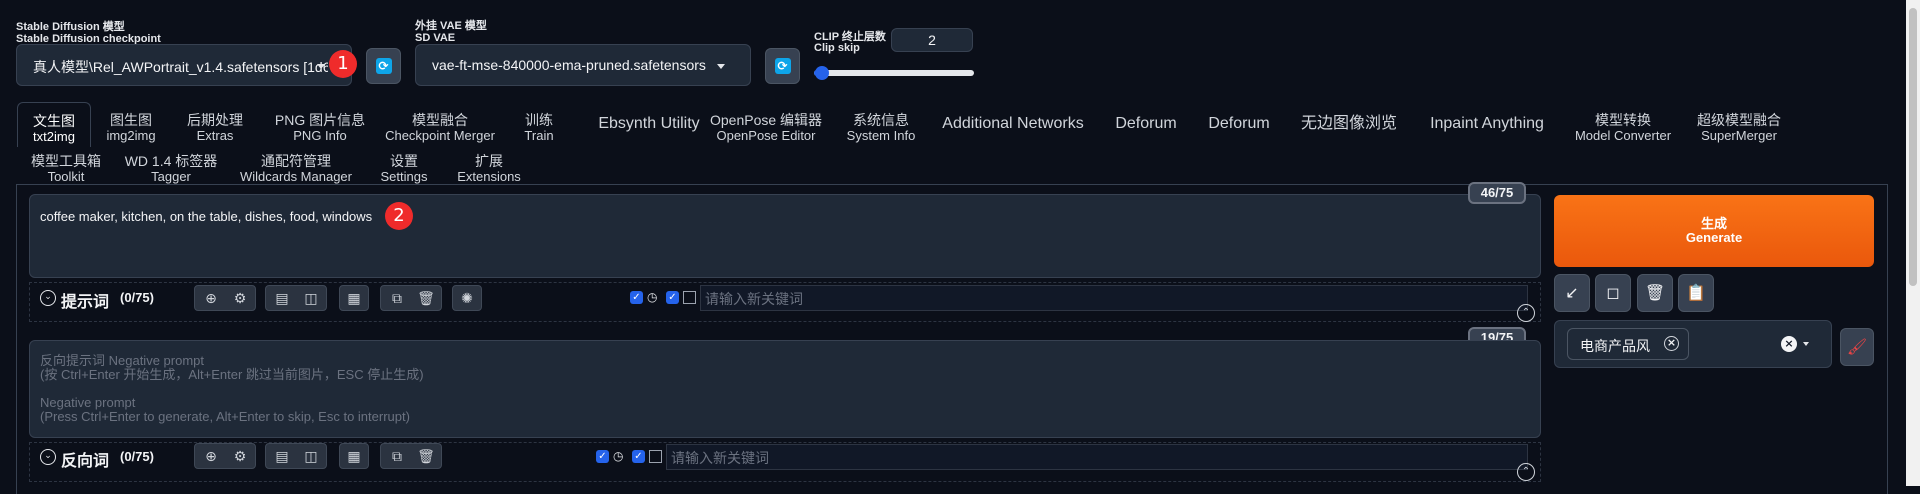 The width and height of the screenshot is (1920, 494). I want to click on tab-additional-networks: Additional Networks, so click(1013, 124).